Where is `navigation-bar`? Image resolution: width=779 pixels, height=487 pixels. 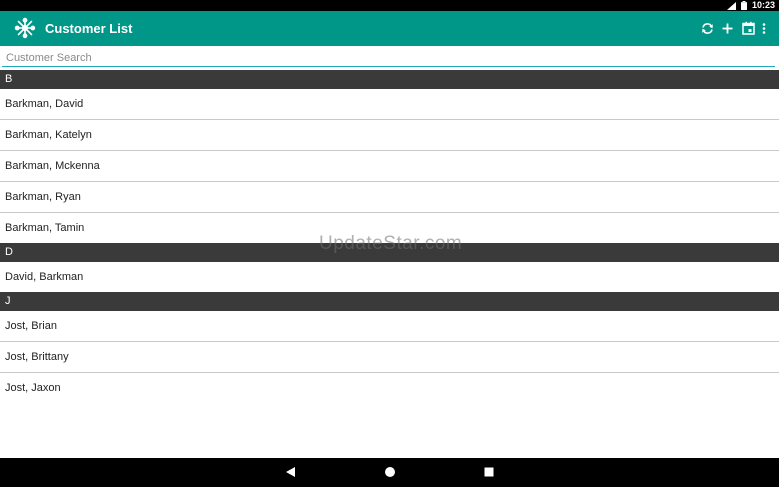 navigation-bar is located at coordinates (389, 472).